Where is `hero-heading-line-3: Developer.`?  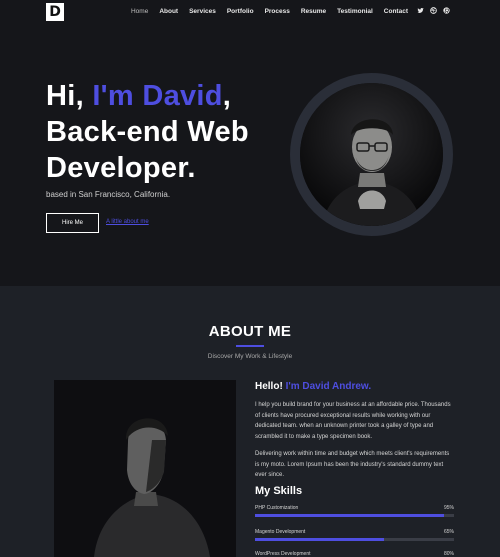 hero-heading-line-3: Developer. is located at coordinates (121, 168).